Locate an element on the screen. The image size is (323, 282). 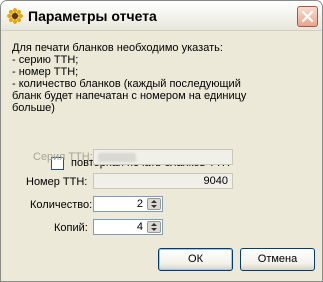
instruction-line: больше) is located at coordinates (33, 108).